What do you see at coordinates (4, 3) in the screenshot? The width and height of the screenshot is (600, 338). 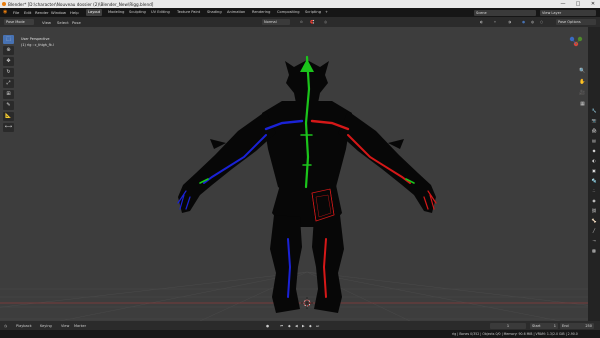 I see `blender-logo-icon` at bounding box center [4, 3].